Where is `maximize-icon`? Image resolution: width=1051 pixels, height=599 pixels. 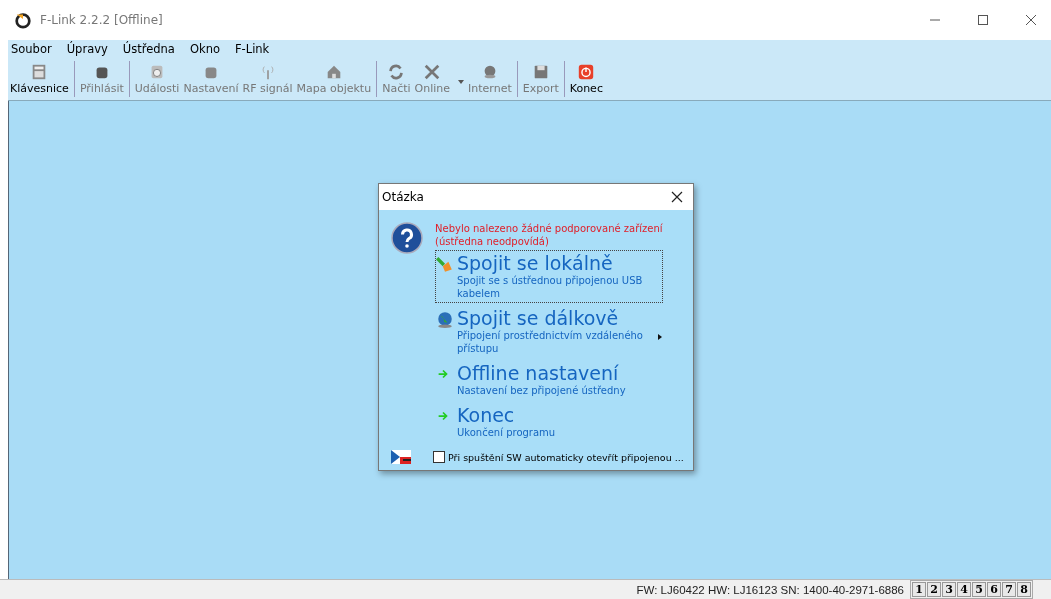 maximize-icon is located at coordinates (983, 20).